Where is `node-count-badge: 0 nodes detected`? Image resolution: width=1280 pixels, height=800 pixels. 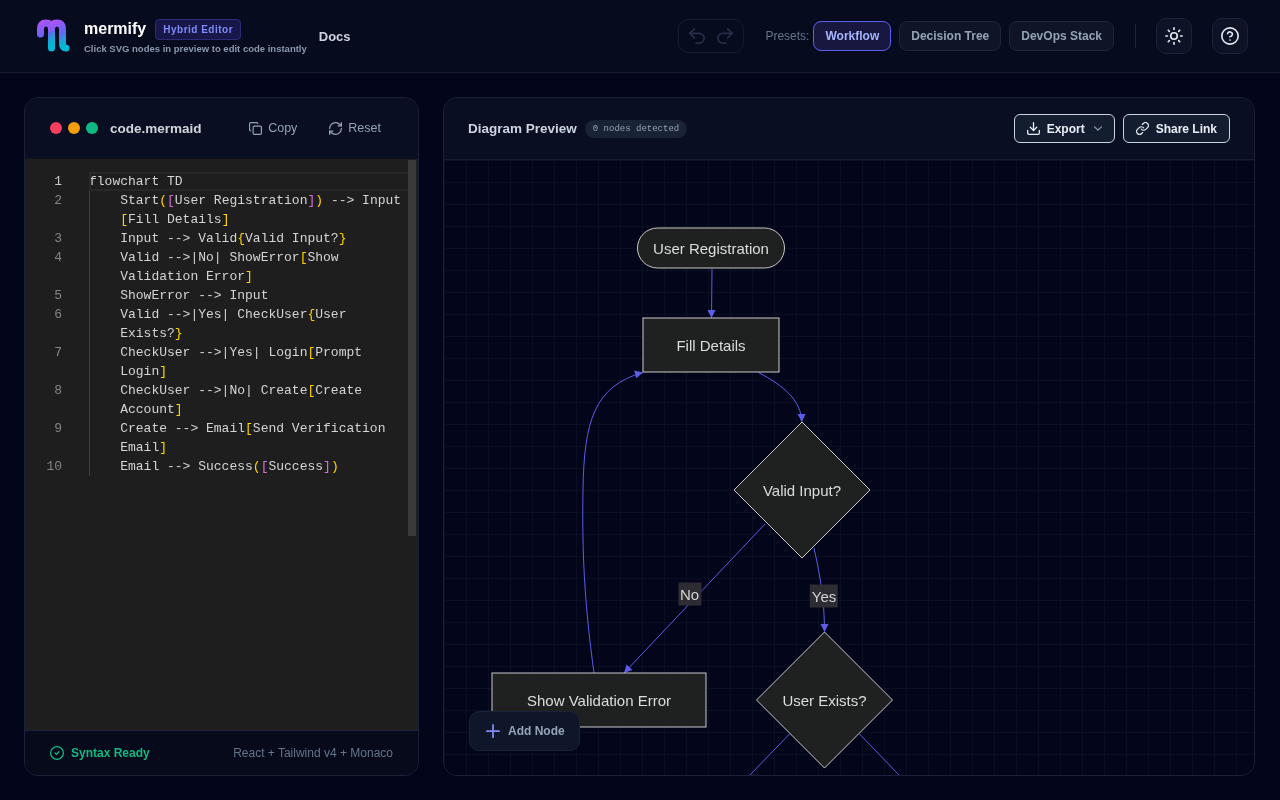
node-count-badge: 0 nodes detected is located at coordinates (636, 128).